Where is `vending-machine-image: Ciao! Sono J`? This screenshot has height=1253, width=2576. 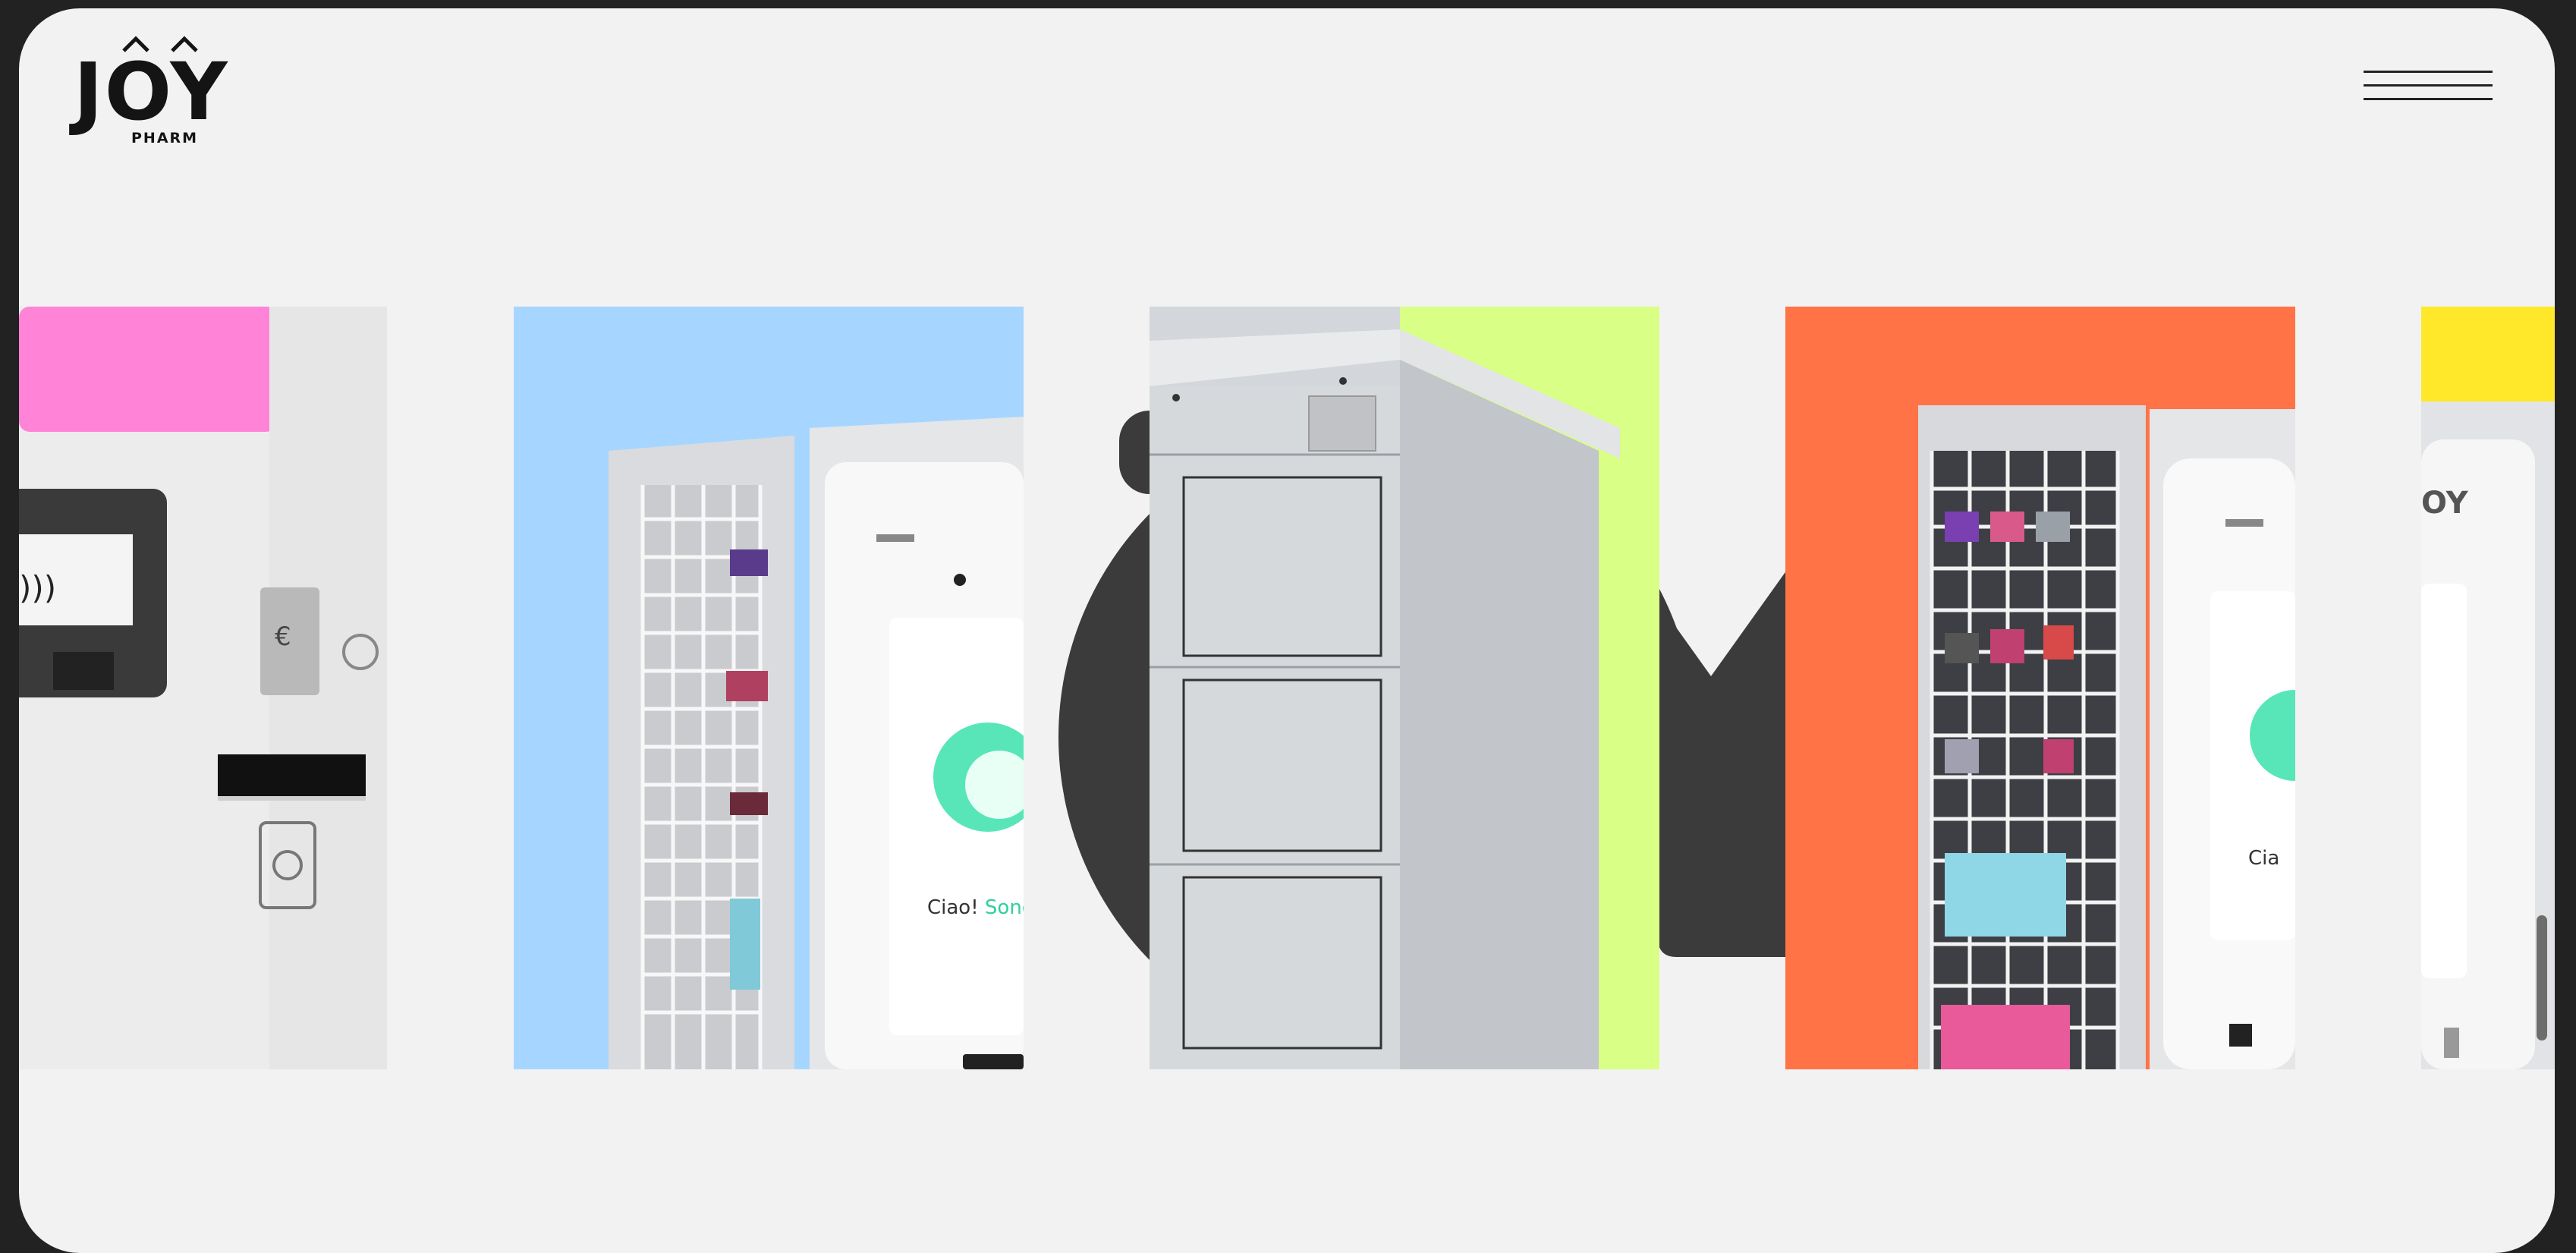
vending-machine-image: Ciao! Sono J is located at coordinates (769, 688).